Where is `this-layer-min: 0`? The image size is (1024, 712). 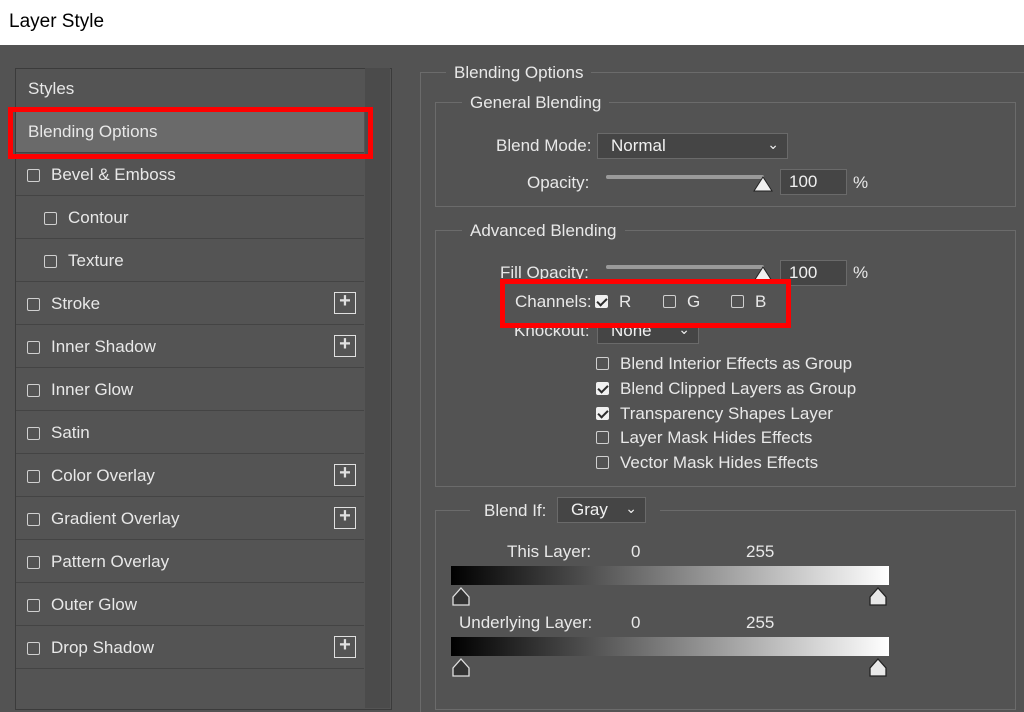
this-layer-min: 0 is located at coordinates (636, 551).